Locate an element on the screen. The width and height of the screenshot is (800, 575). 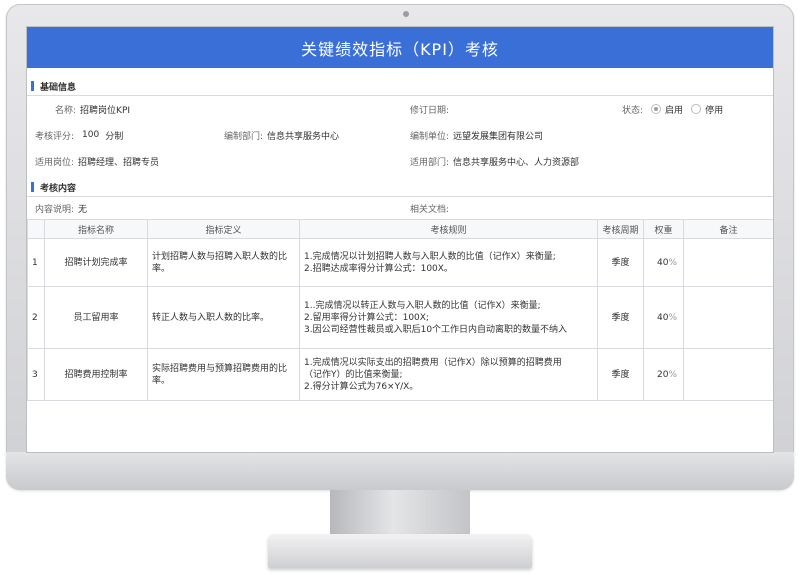
camera-dot is located at coordinates (406, 14).